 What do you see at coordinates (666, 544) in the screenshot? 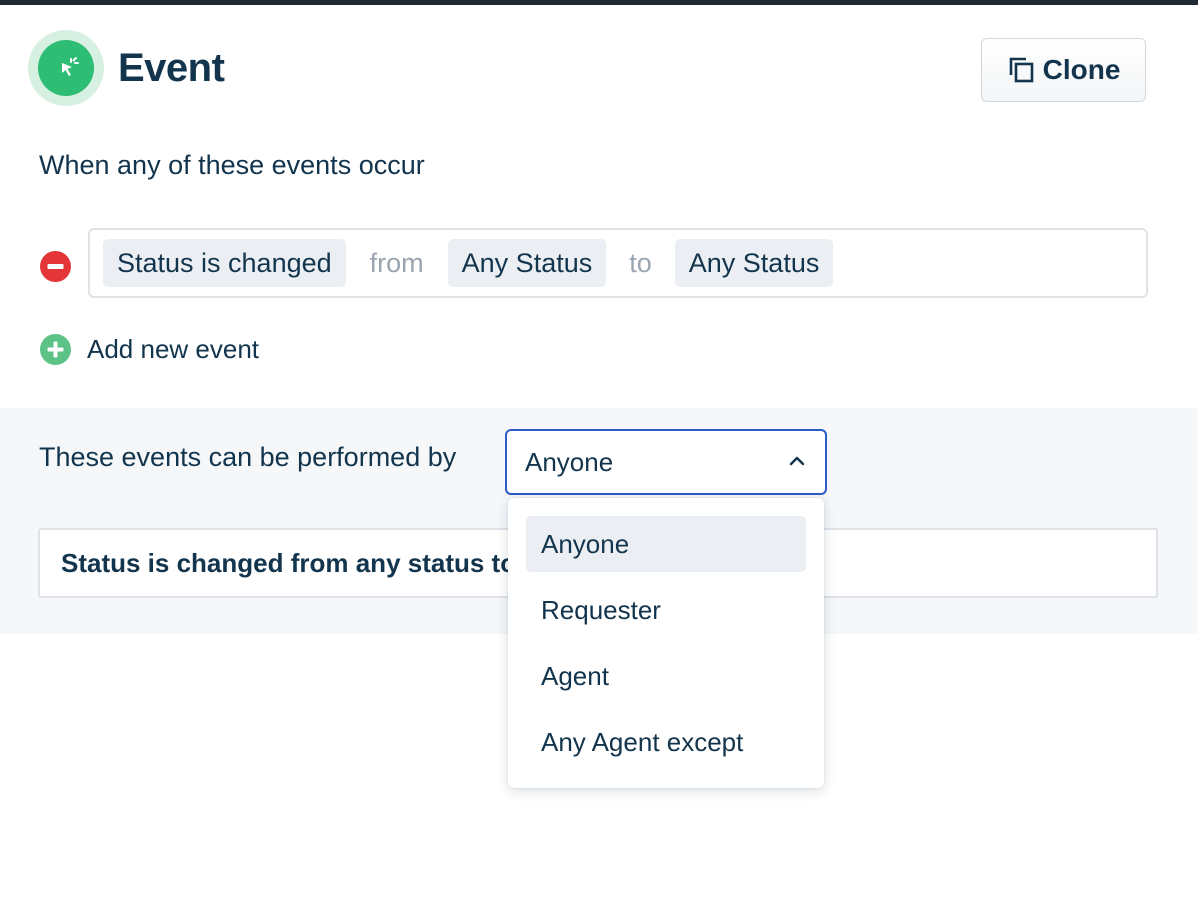
I see `option-anyone: Anyone` at bounding box center [666, 544].